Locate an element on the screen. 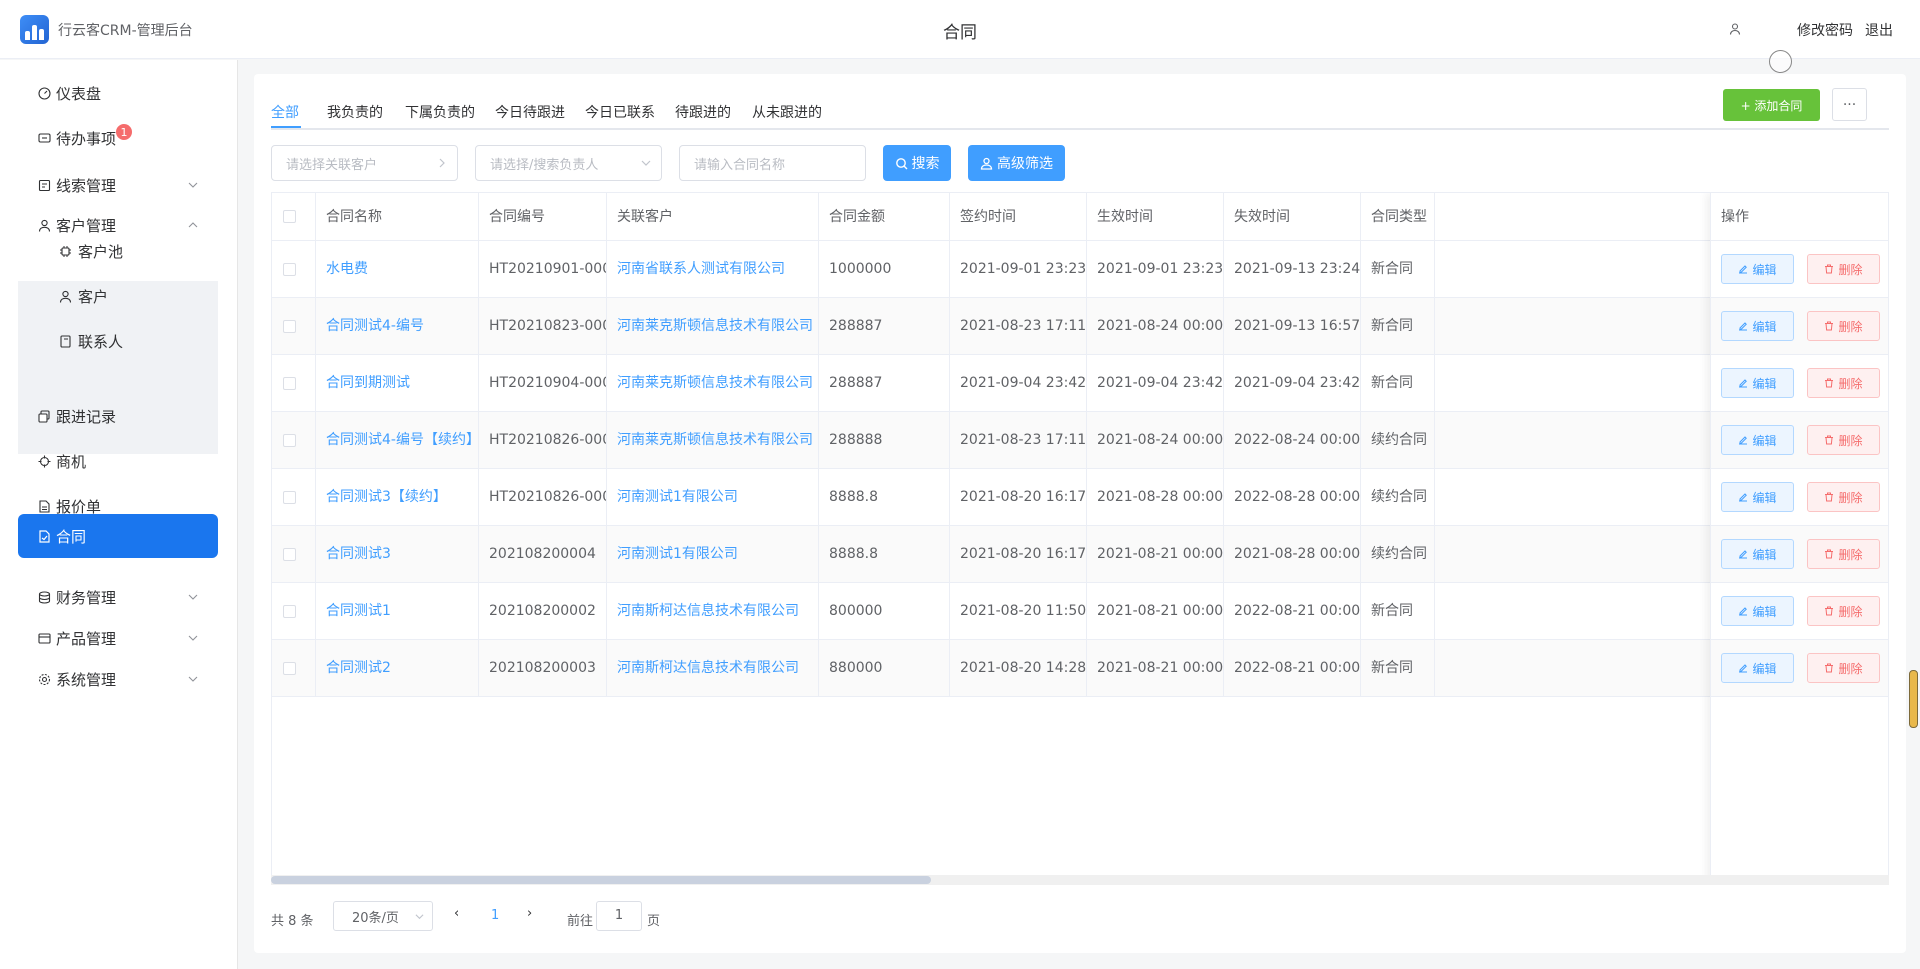 This screenshot has height=969, width=1920. customer-select: 请选择关联客户 is located at coordinates (364, 163).